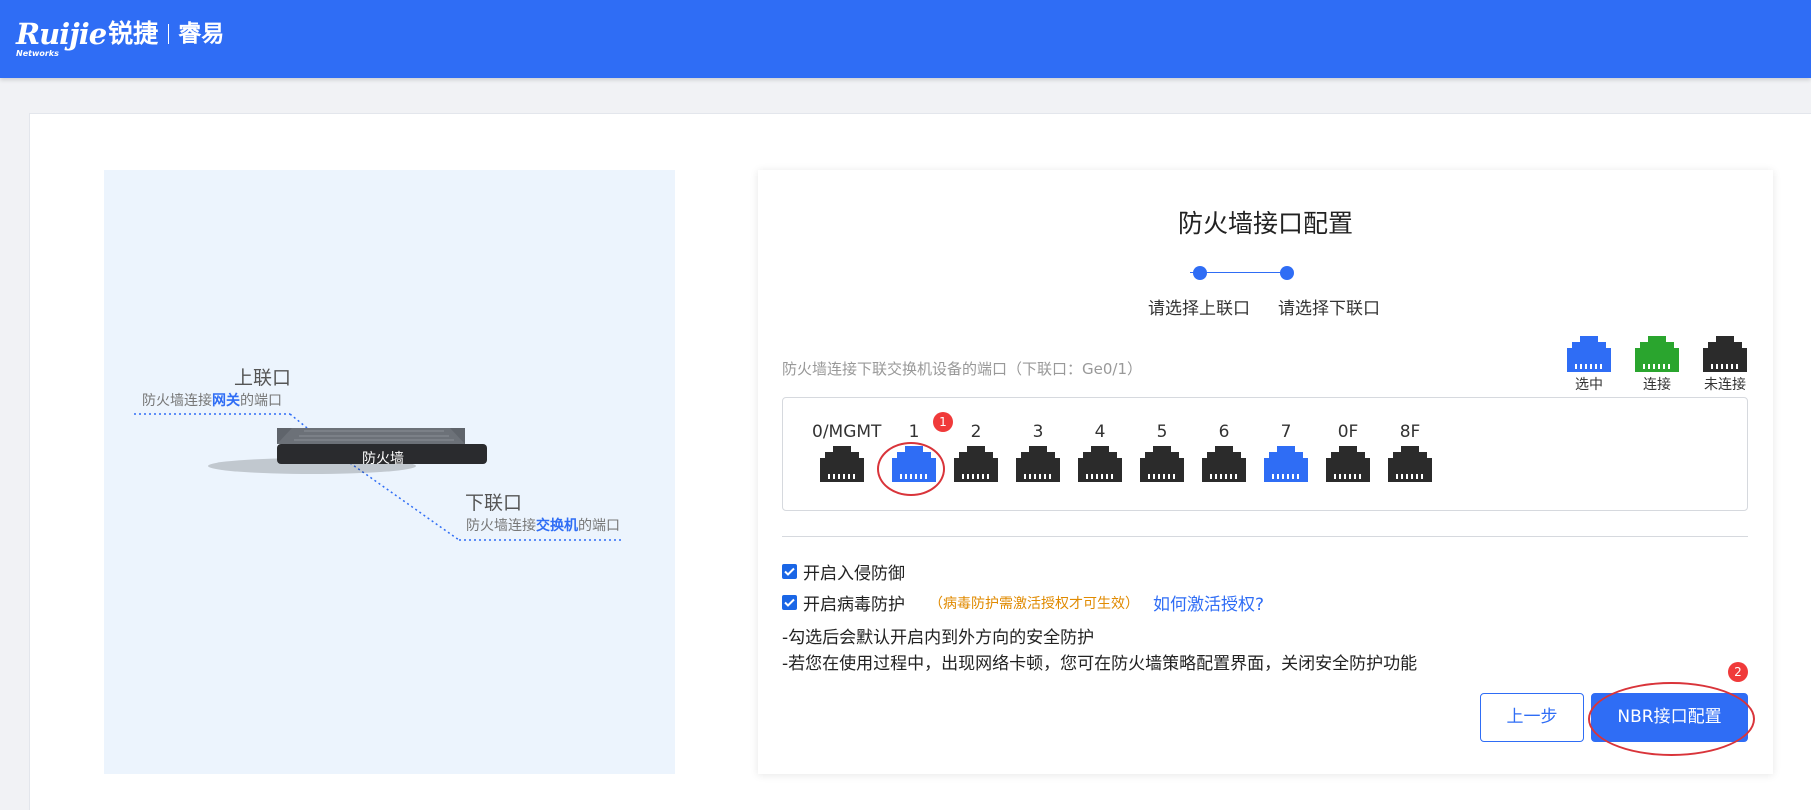 The width and height of the screenshot is (1811, 810). Describe the element at coordinates (1671, 719) in the screenshot. I see `annotation-ring-next` at that location.